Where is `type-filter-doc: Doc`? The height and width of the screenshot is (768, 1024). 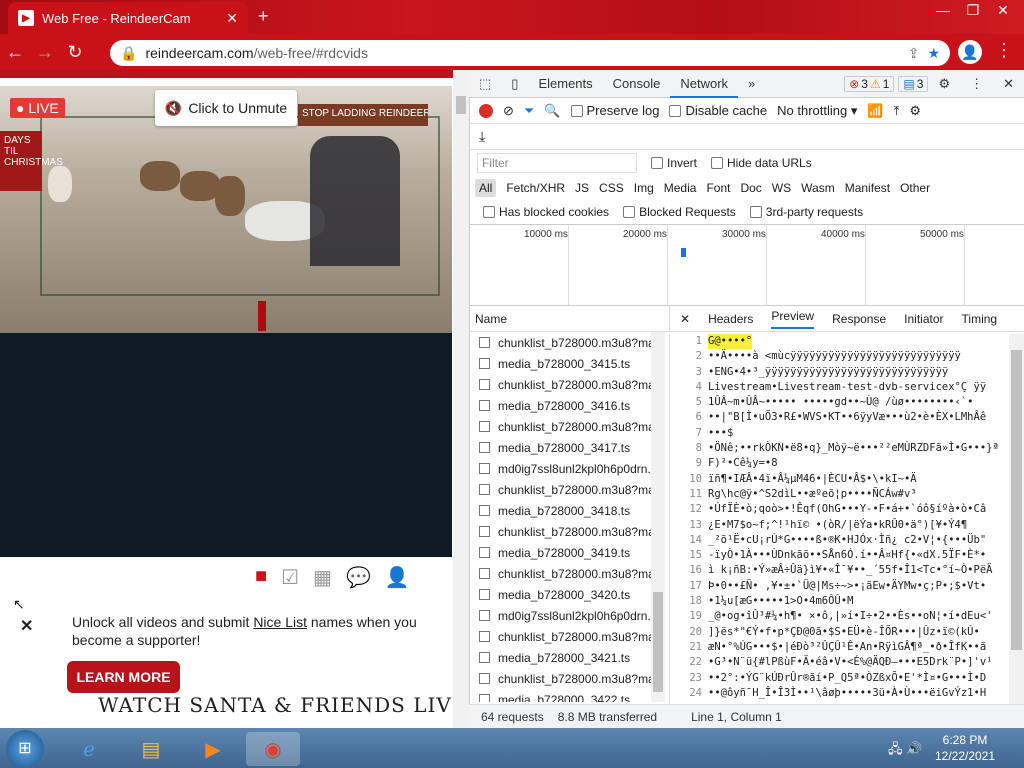 type-filter-doc: Doc is located at coordinates (750, 188).